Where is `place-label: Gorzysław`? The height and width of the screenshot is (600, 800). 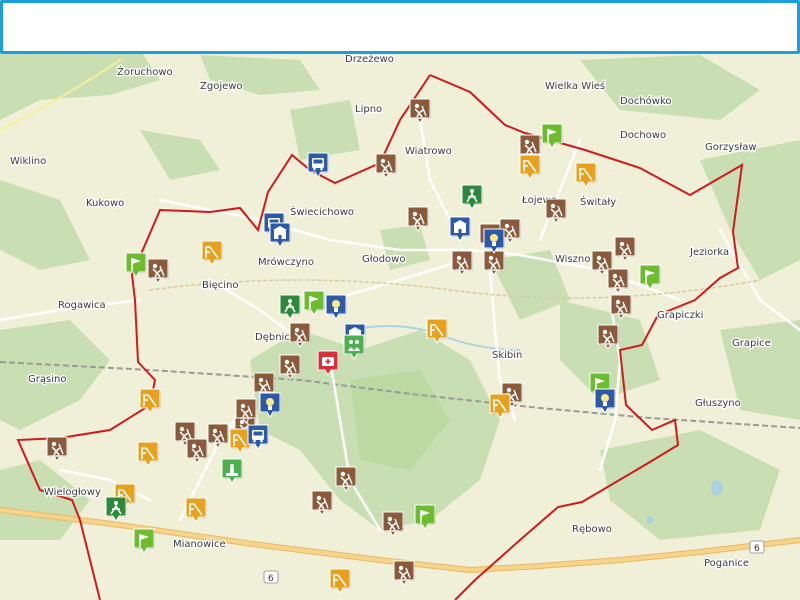
place-label: Gorzysław is located at coordinates (731, 147).